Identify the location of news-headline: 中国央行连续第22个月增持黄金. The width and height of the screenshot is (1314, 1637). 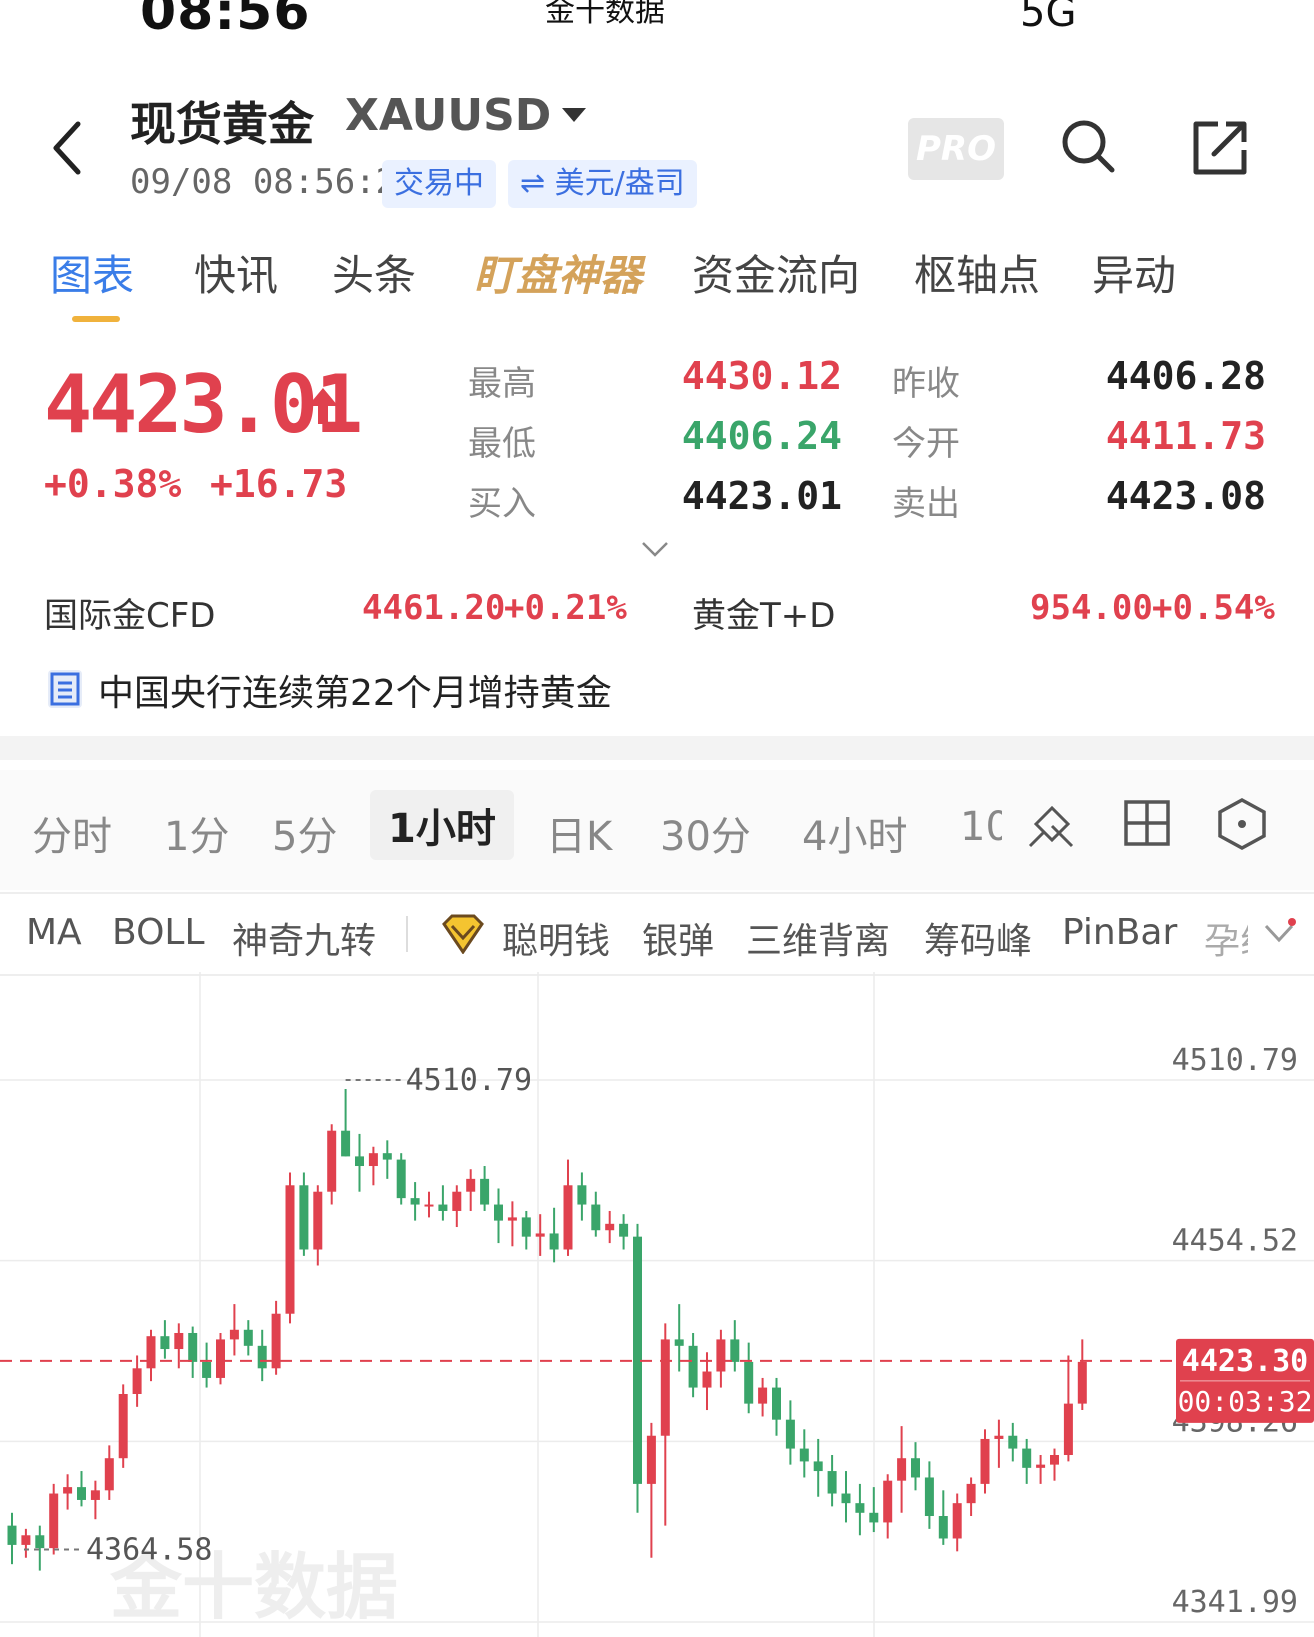
(355, 690).